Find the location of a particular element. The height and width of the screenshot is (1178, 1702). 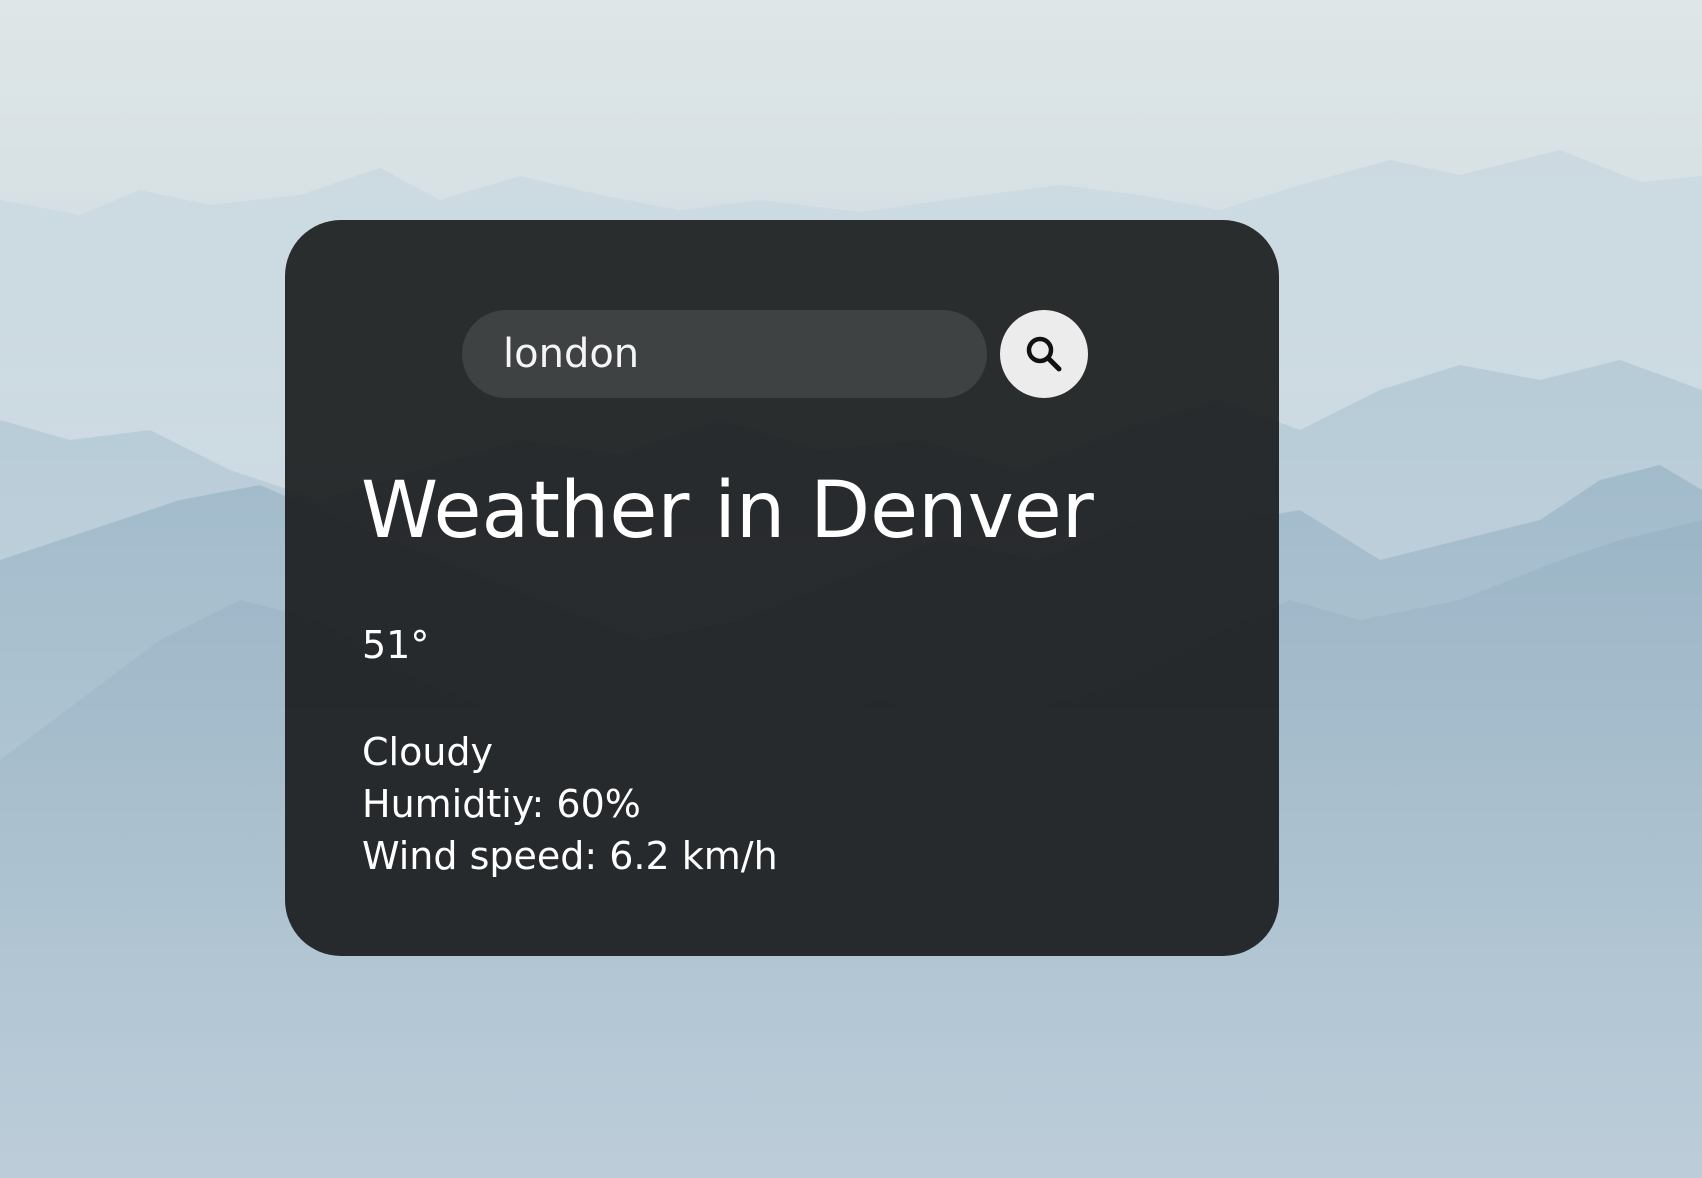

search-input is located at coordinates (724, 354).